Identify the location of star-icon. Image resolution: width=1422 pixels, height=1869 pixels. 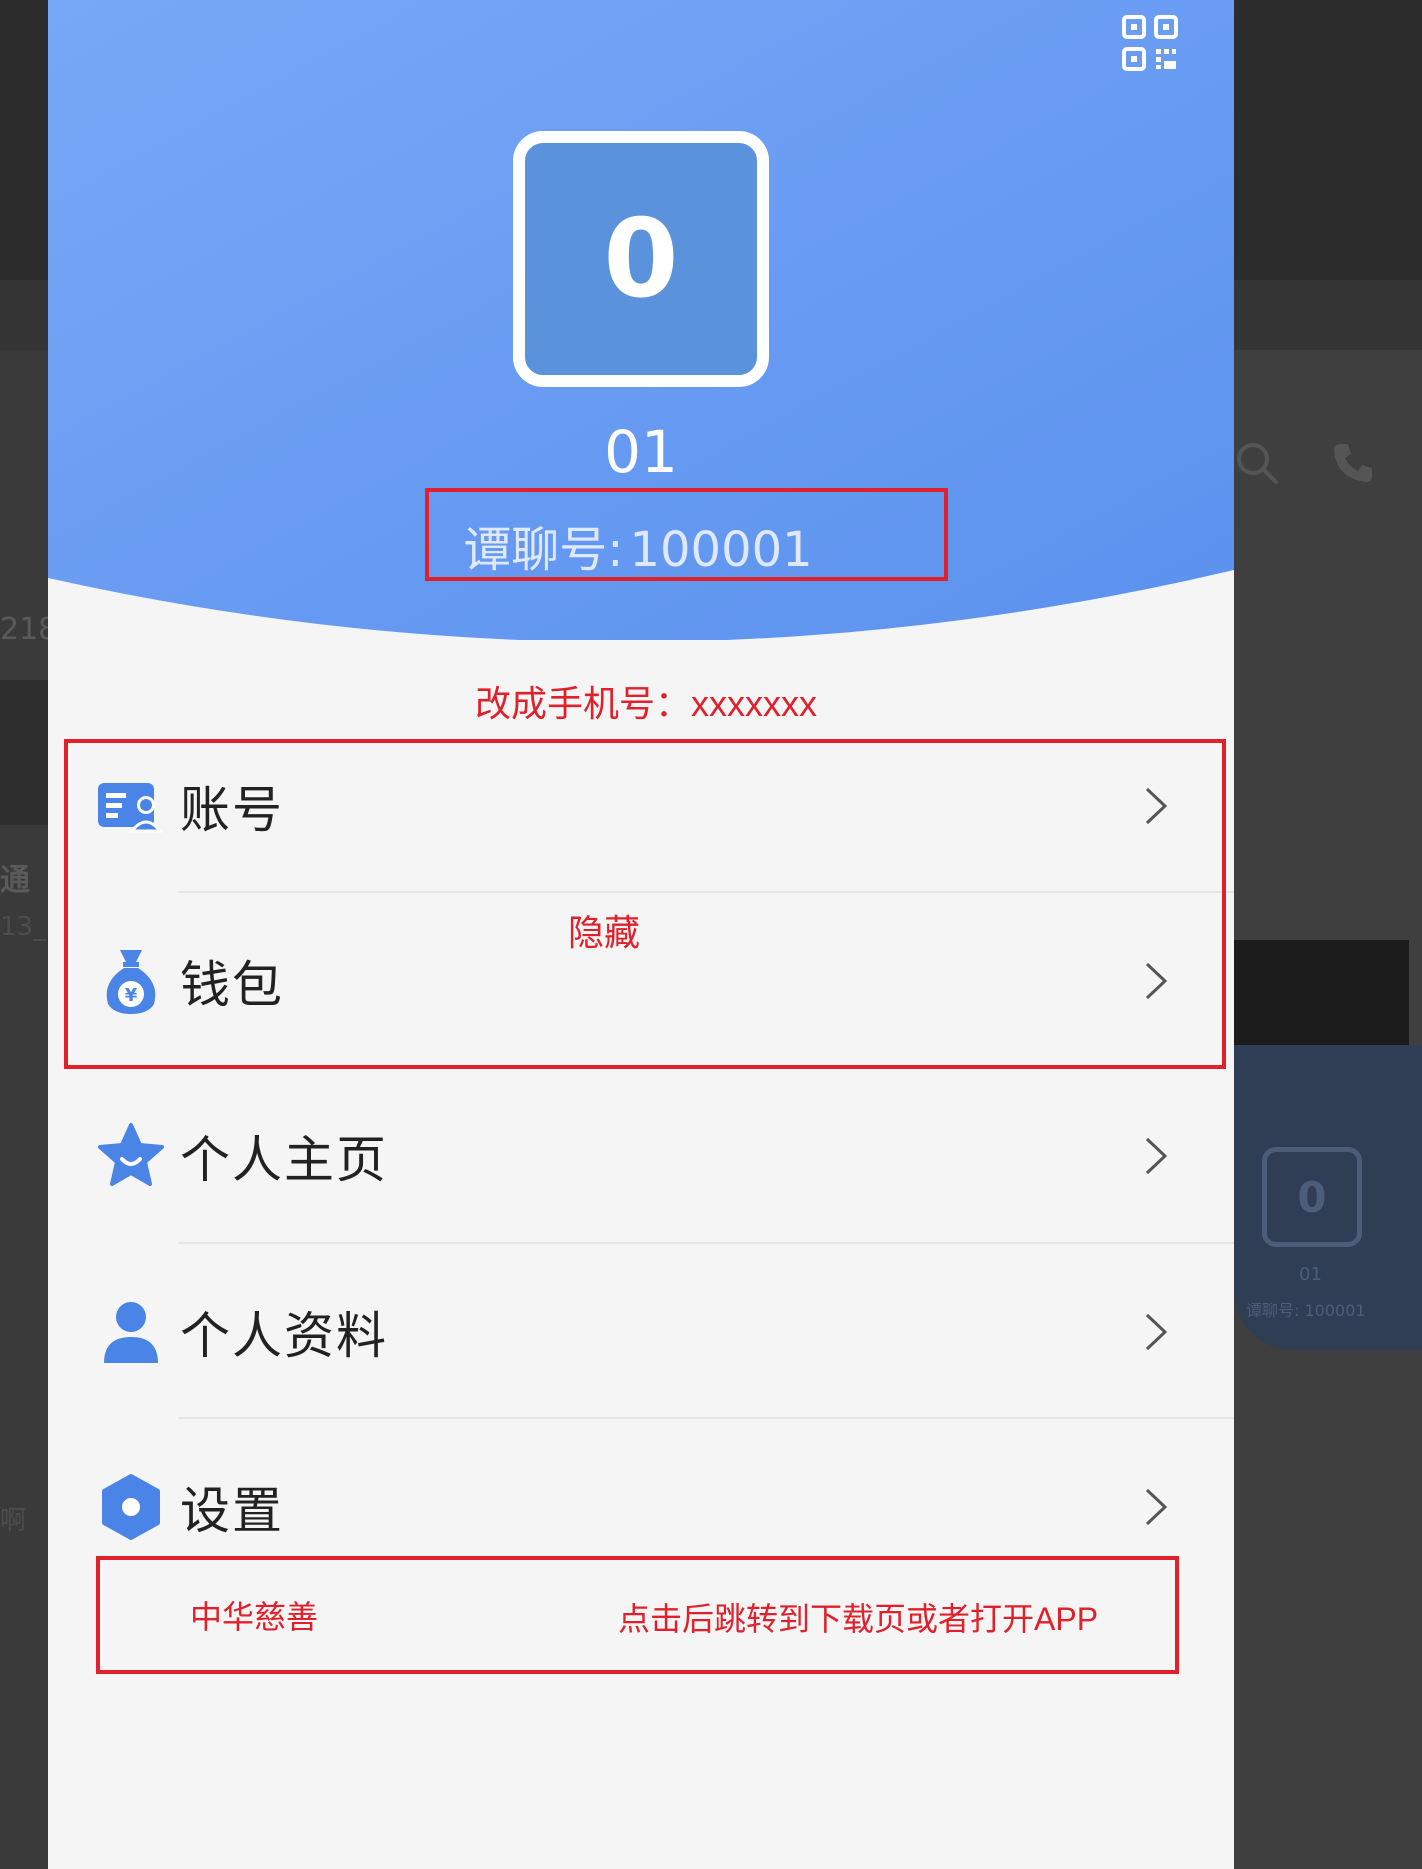
(131, 1156).